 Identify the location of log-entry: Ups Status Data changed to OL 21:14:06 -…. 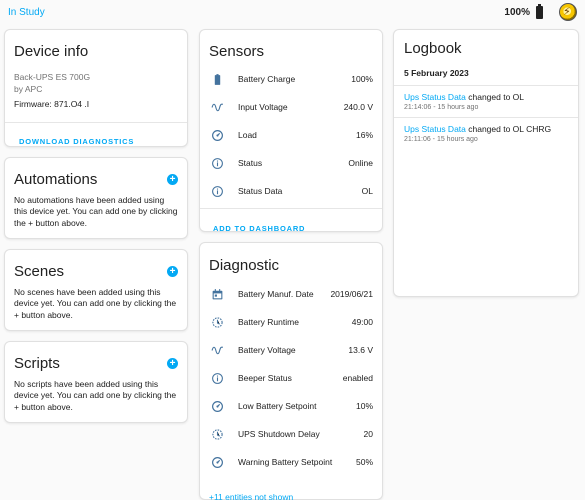
(486, 101).